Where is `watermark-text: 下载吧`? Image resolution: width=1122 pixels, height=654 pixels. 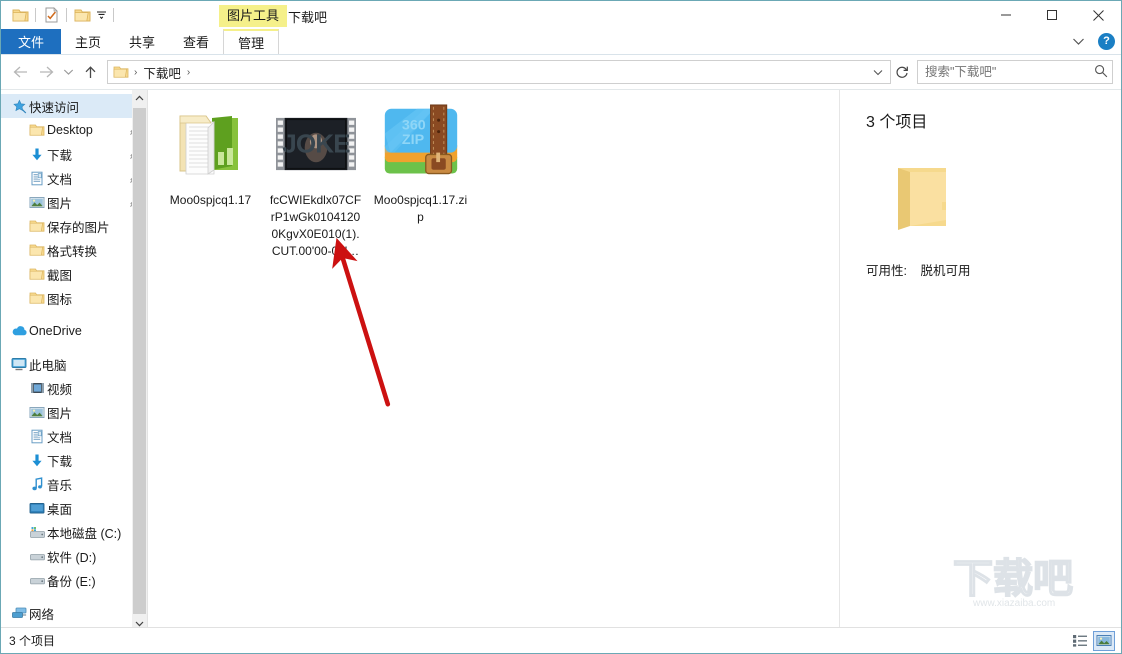
watermark-text: 下载吧 is located at coordinates (1013, 579).